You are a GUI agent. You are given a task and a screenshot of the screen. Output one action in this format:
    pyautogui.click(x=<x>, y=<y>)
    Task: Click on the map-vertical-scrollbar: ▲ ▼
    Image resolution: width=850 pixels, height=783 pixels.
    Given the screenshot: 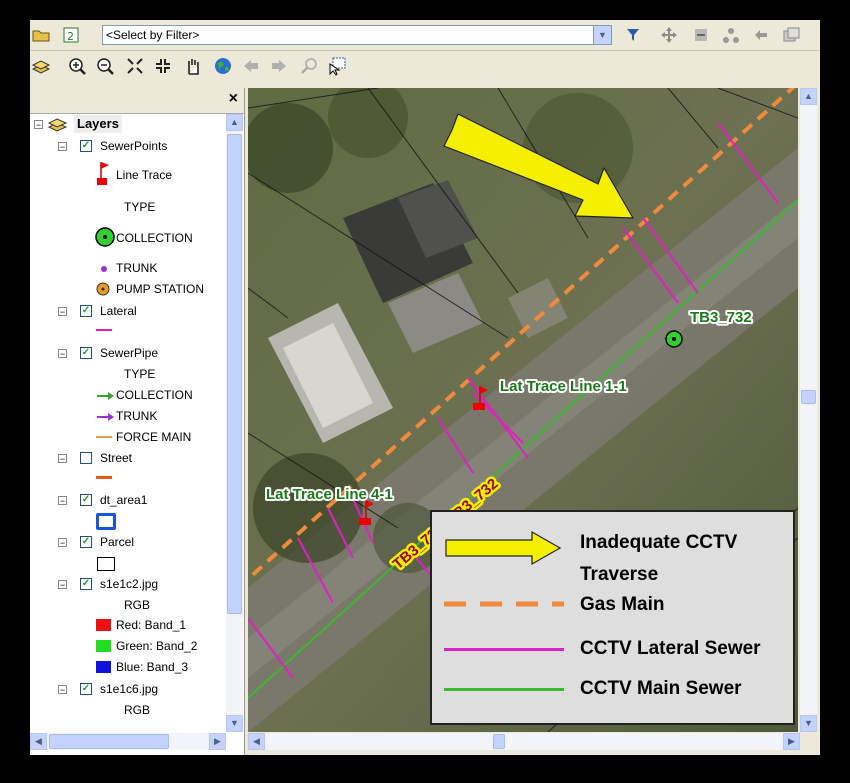 What is the action you would take?
    pyautogui.click(x=808, y=410)
    